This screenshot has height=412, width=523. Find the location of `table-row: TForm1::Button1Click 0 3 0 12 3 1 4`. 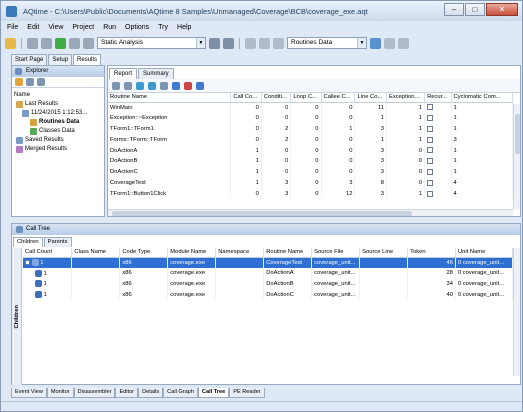

table-row: TForm1::Button1Click 0 3 0 12 3 1 4 is located at coordinates (311, 194).